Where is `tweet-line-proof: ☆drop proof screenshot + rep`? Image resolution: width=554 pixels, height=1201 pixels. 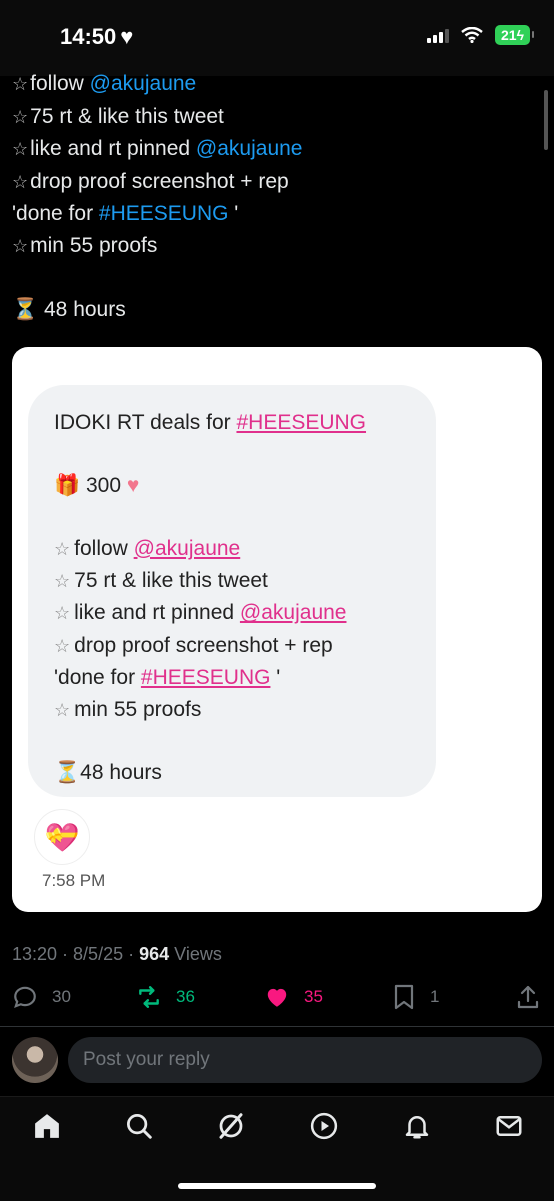
tweet-line-proof: ☆drop proof screenshot + rep is located at coordinates (272, 182).